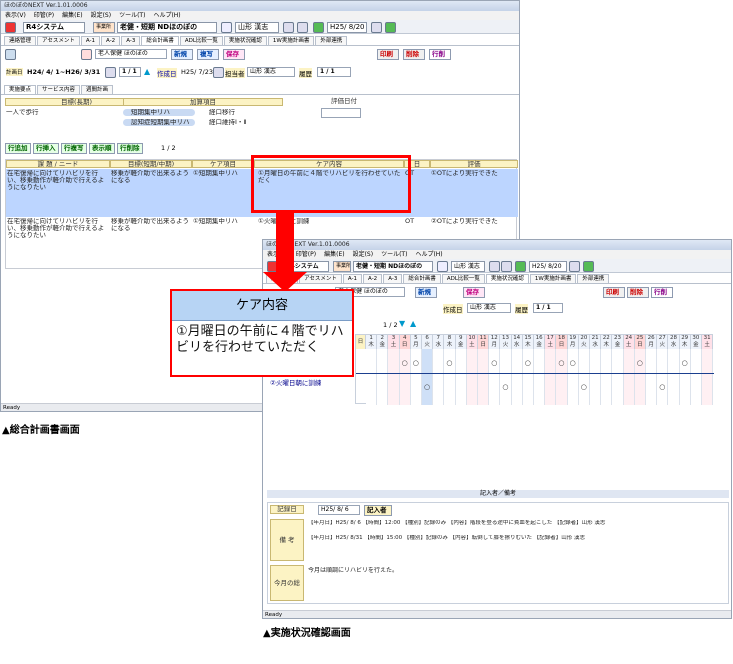  Describe the element at coordinates (74, 148) in the screenshot. I see `copy-row-button: 行複写` at that location.